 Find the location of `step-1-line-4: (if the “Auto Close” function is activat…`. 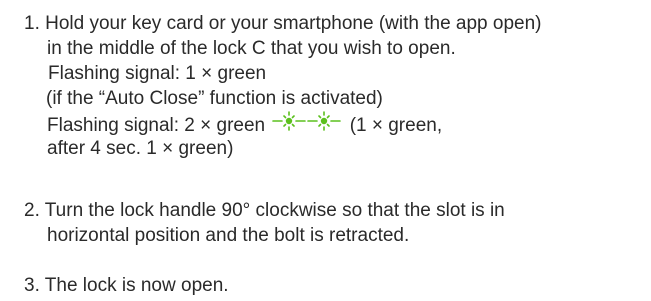

step-1-line-4: (if the “Auto Close” function is activat… is located at coordinates (214, 98).